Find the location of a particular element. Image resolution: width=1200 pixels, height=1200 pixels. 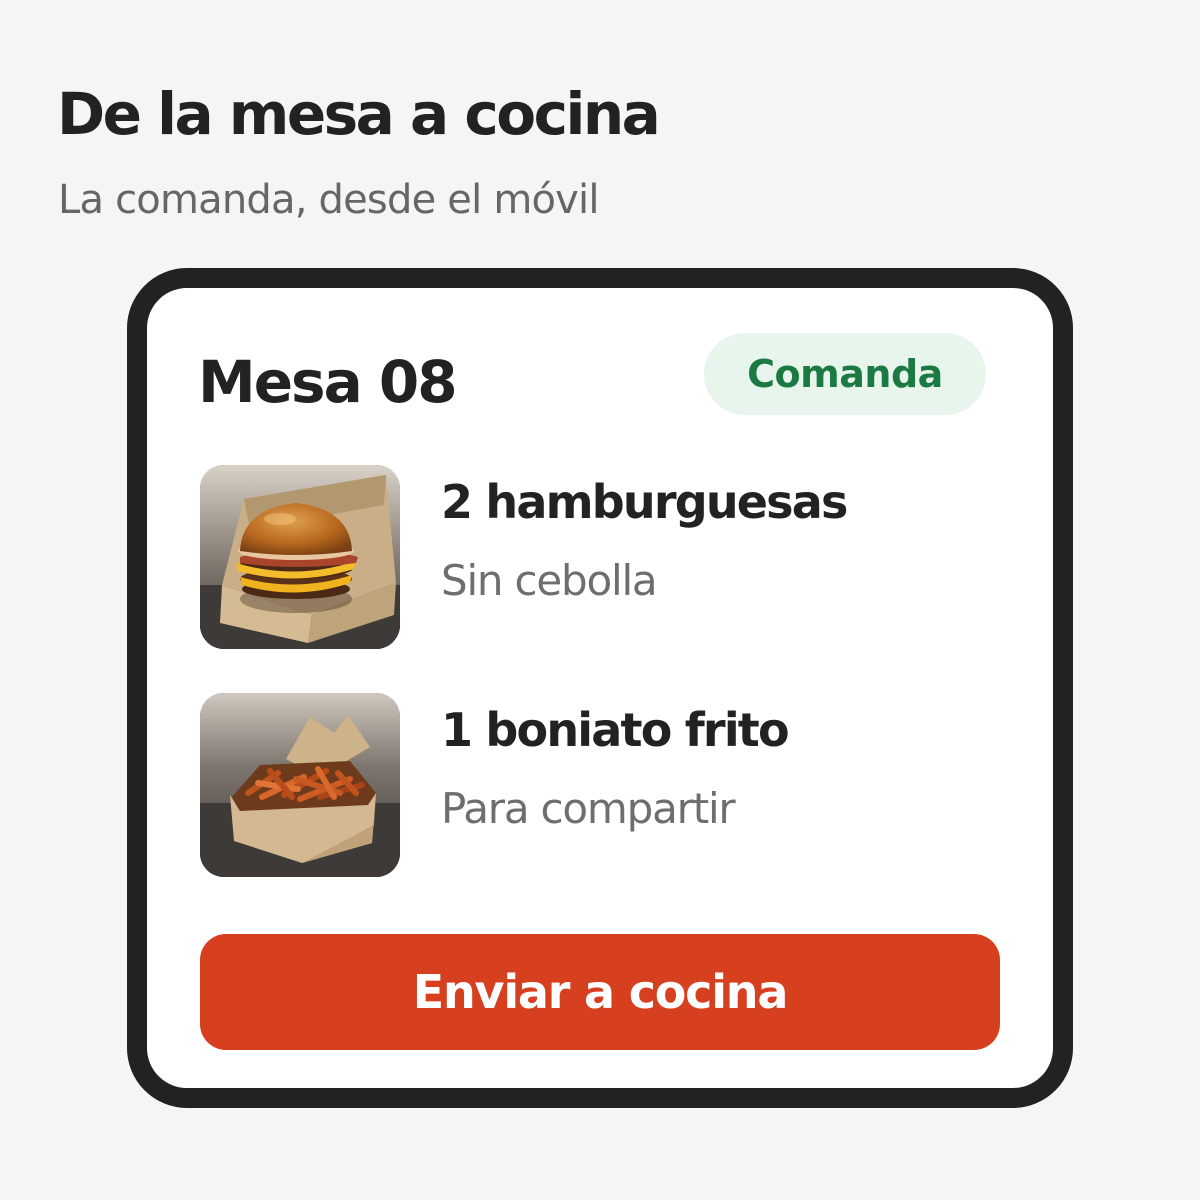

item-note: Sin cebolla is located at coordinates (549, 580).